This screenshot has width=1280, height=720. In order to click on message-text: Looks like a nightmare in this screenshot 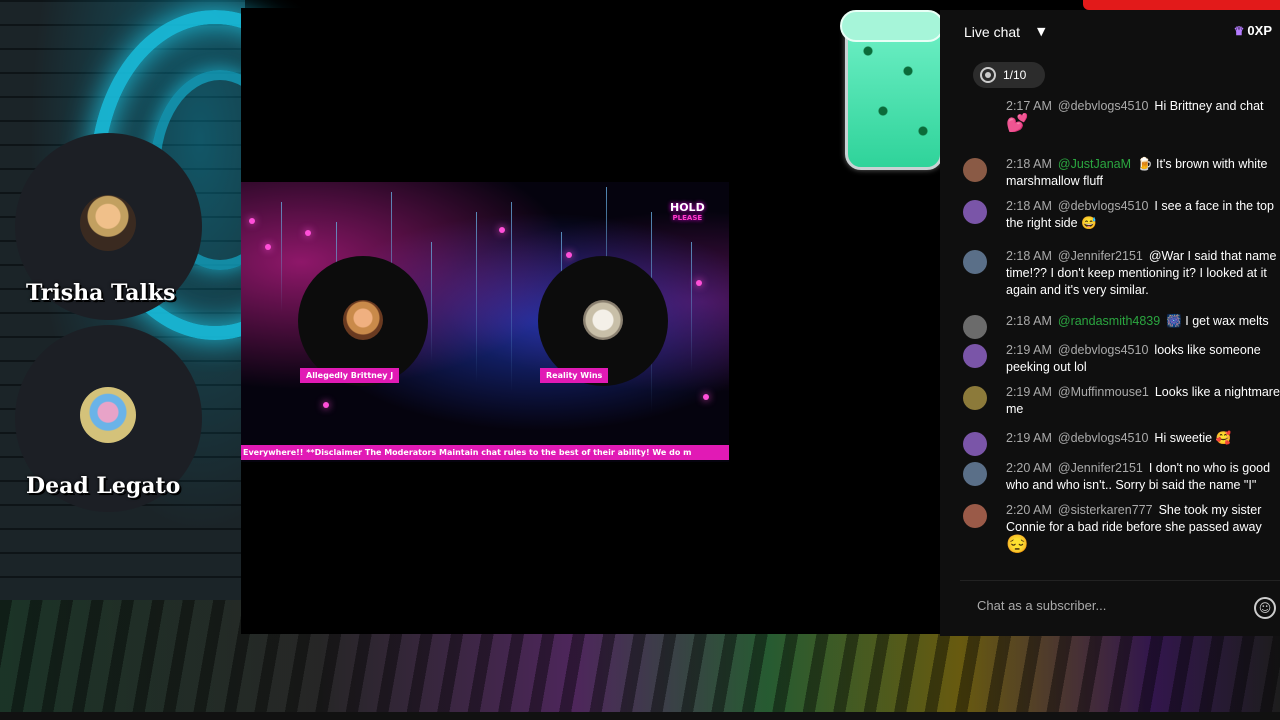, I will do `click(1217, 392)`.